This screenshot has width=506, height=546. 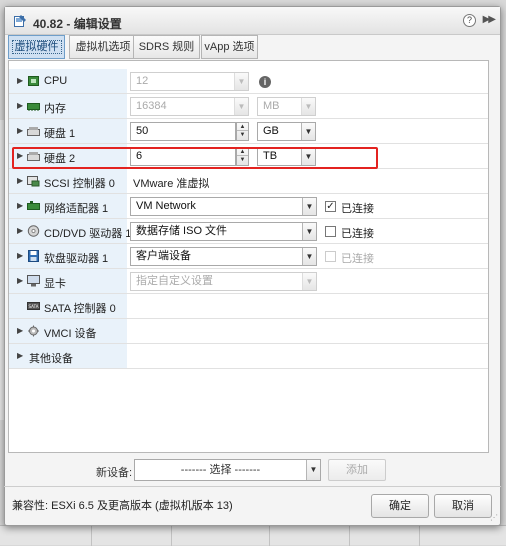 What do you see at coordinates (469, 20) in the screenshot?
I see `help-icon: ?` at bounding box center [469, 20].